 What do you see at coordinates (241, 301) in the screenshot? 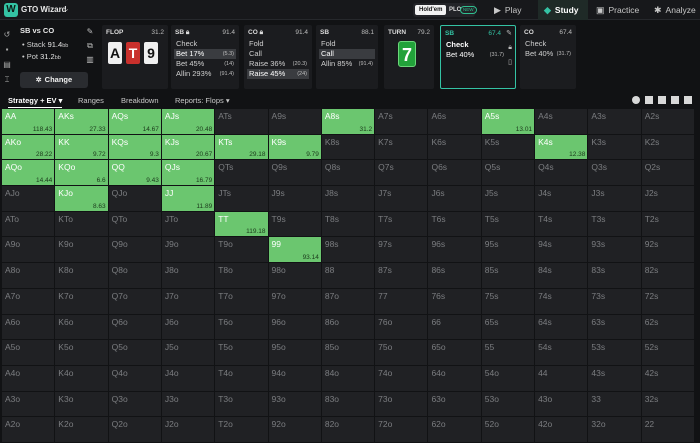
I see `hand-cell-t7o: T7o` at bounding box center [241, 301].